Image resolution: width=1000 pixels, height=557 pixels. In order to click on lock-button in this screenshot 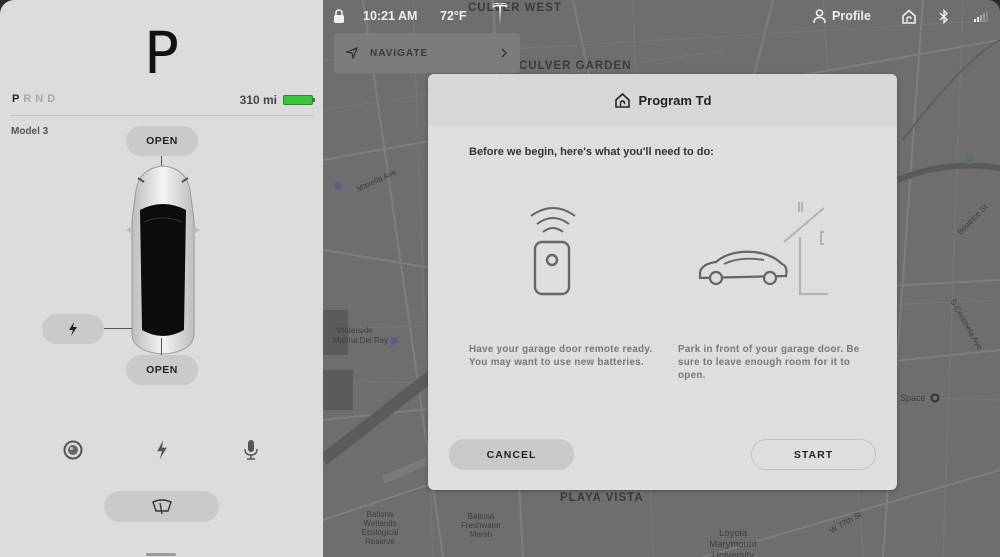, I will do `click(339, 16)`.